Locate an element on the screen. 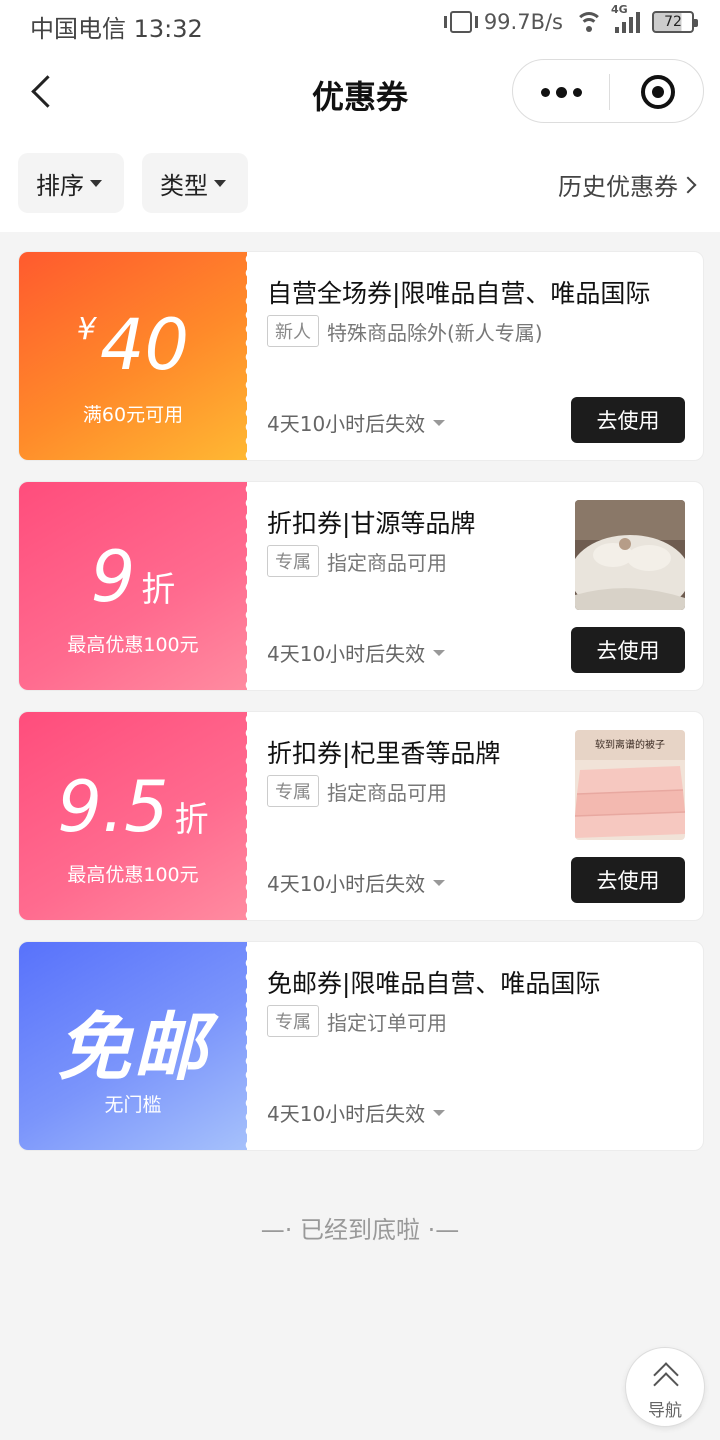  coupon-value: ¥40 is located at coordinates (133, 345).